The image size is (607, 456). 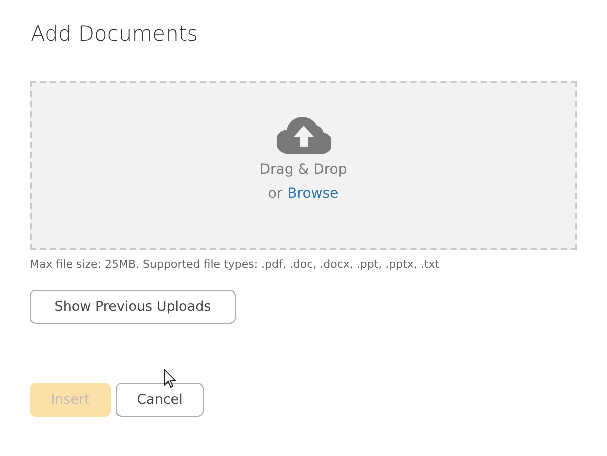 I want to click on dialog-title: Add Documents, so click(x=115, y=35).